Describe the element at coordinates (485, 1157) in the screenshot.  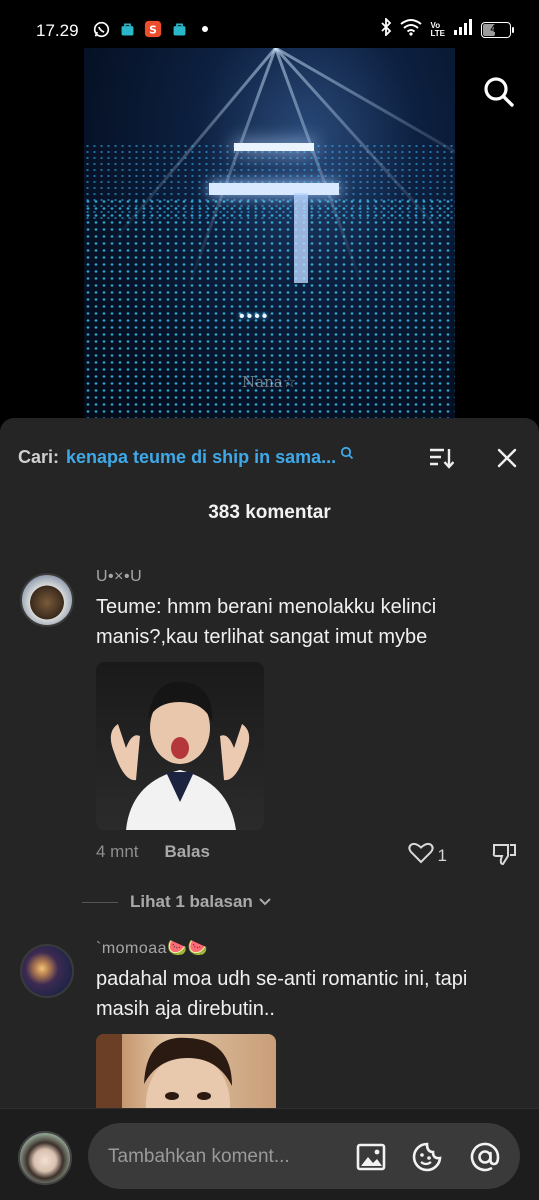
I see `mention-icon` at that location.